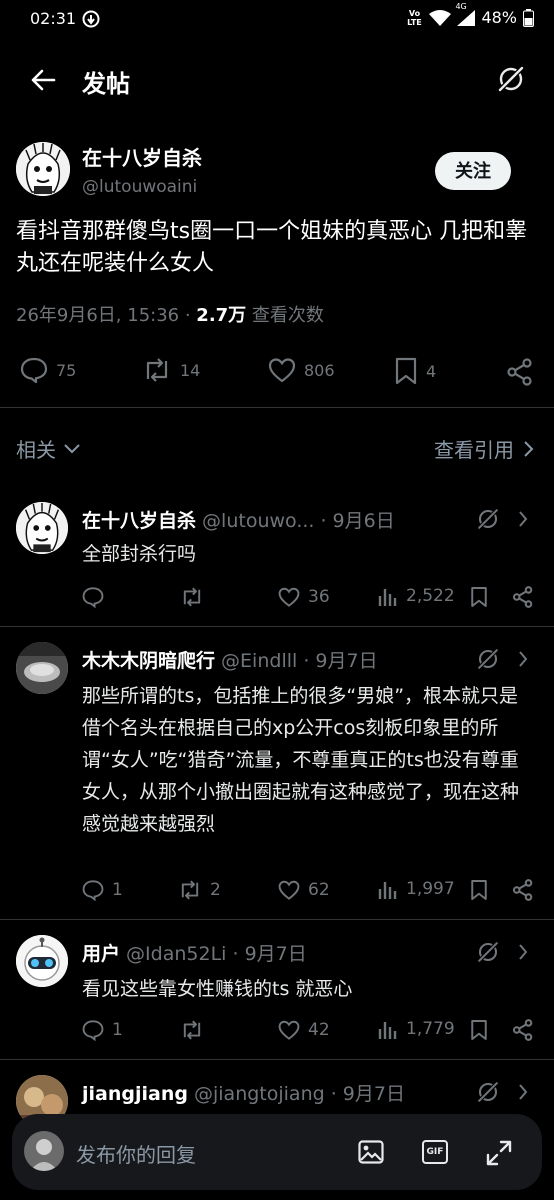  I want to click on reply-count: 75, so click(66, 370).